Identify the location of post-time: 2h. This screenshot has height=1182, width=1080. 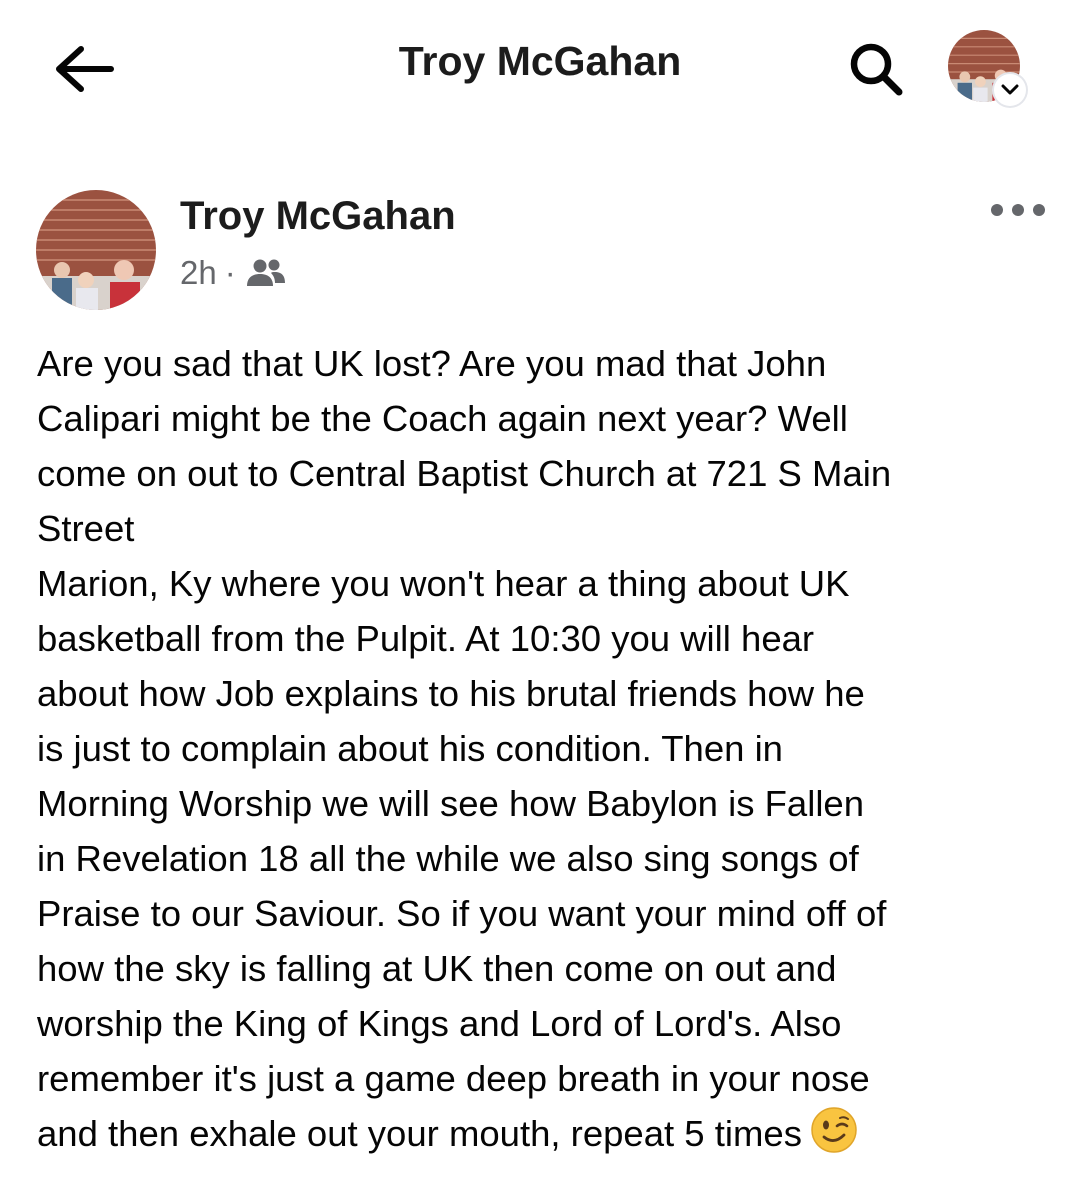
(198, 273).